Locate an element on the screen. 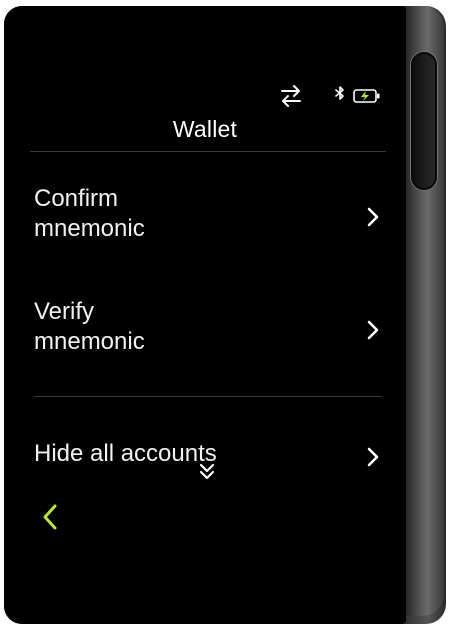 The image size is (450, 630). menu-item-verify-mnemonic: Verify mnemonic is located at coordinates (209, 333).